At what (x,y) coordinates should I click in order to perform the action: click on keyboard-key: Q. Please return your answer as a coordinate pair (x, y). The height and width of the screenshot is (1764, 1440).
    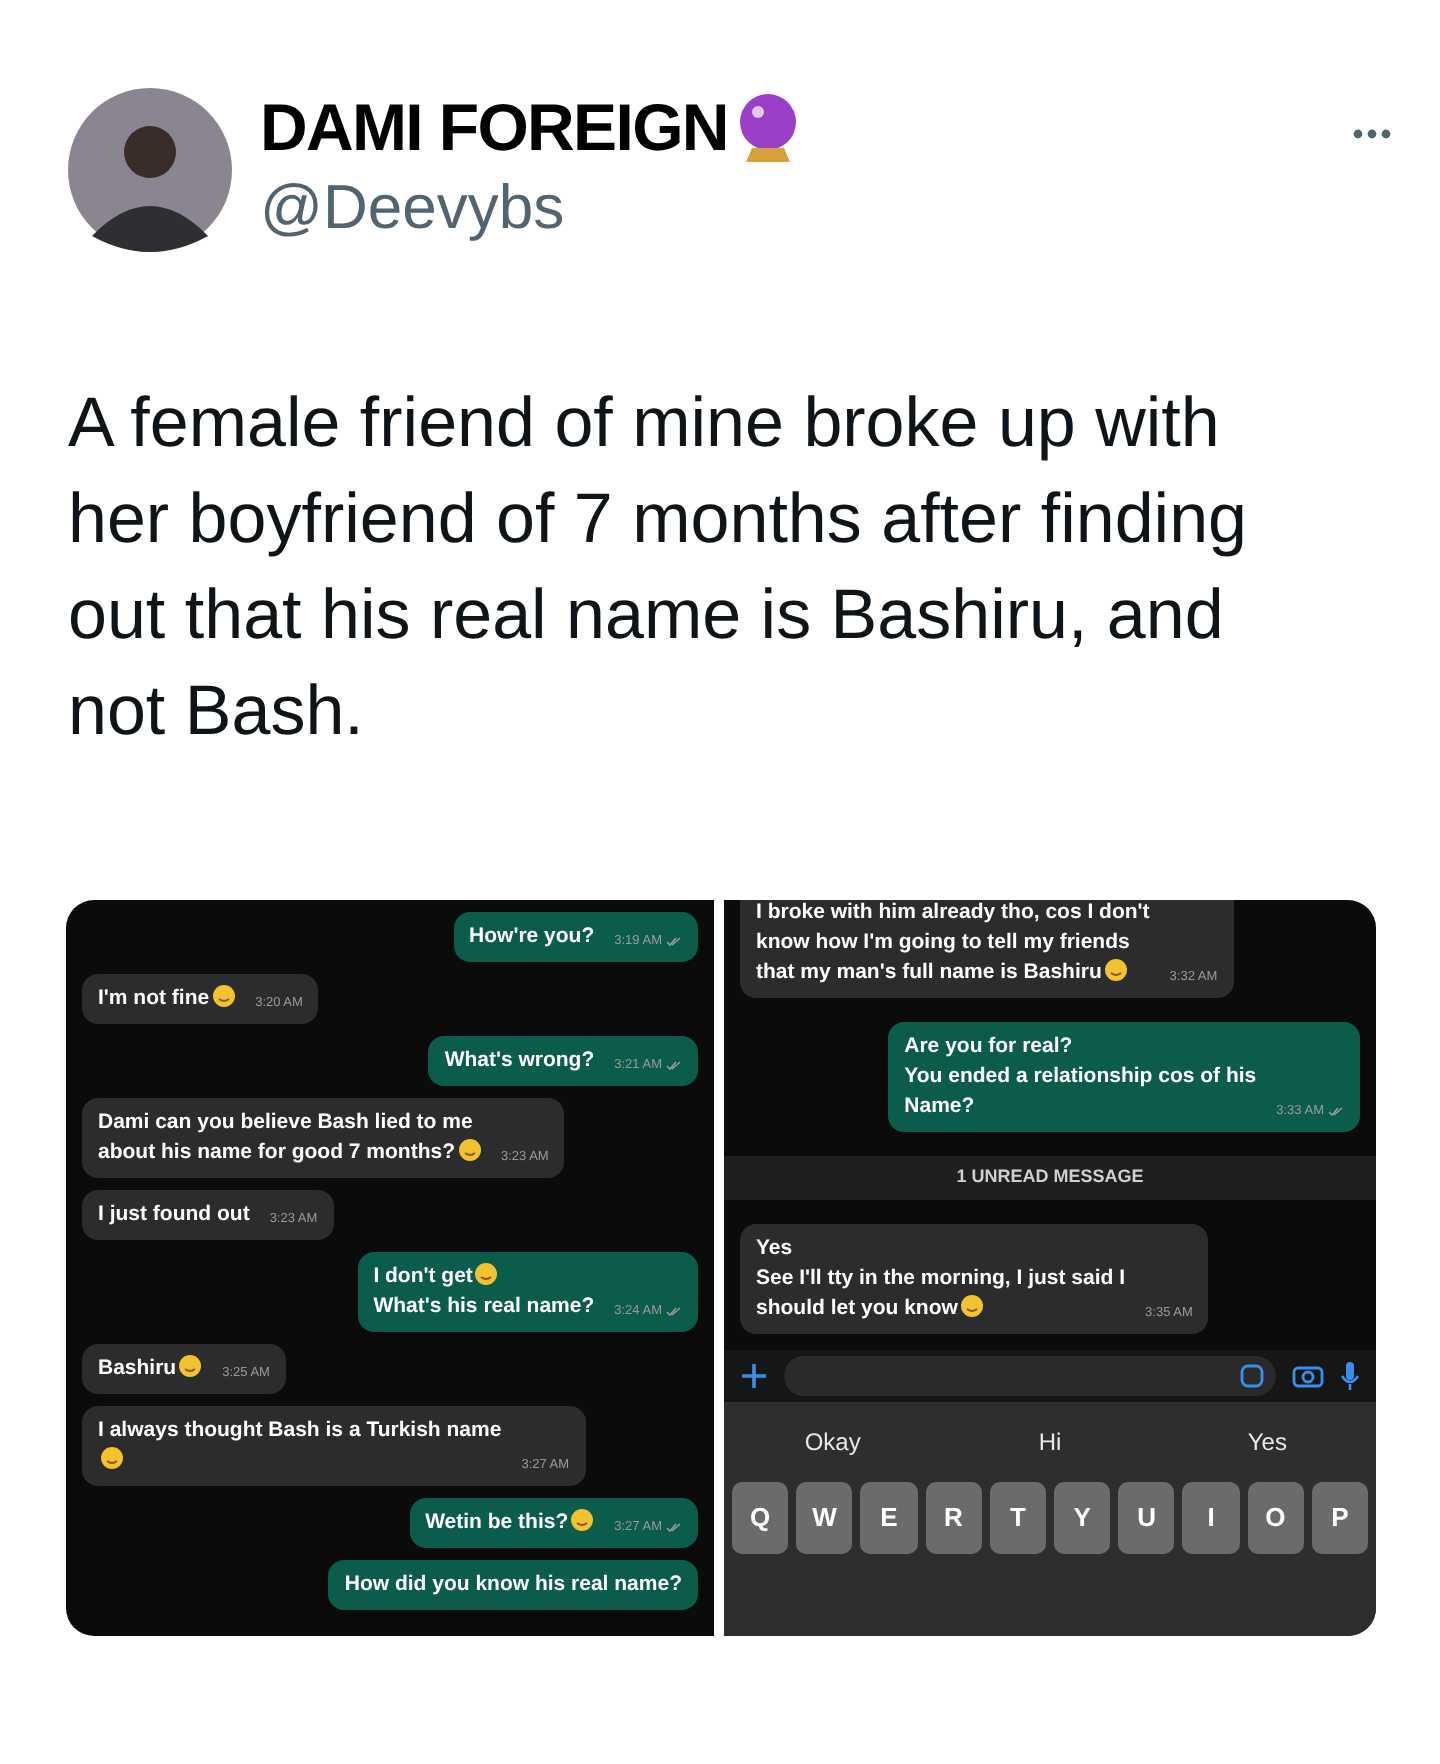
    Looking at the image, I should click on (760, 1517).